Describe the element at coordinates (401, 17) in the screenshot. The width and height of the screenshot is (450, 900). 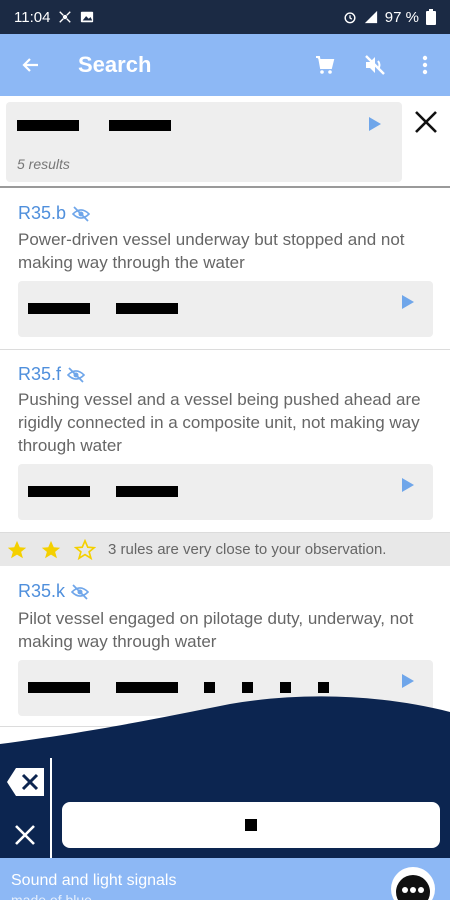
I see `battery-percent: 97 %` at that location.